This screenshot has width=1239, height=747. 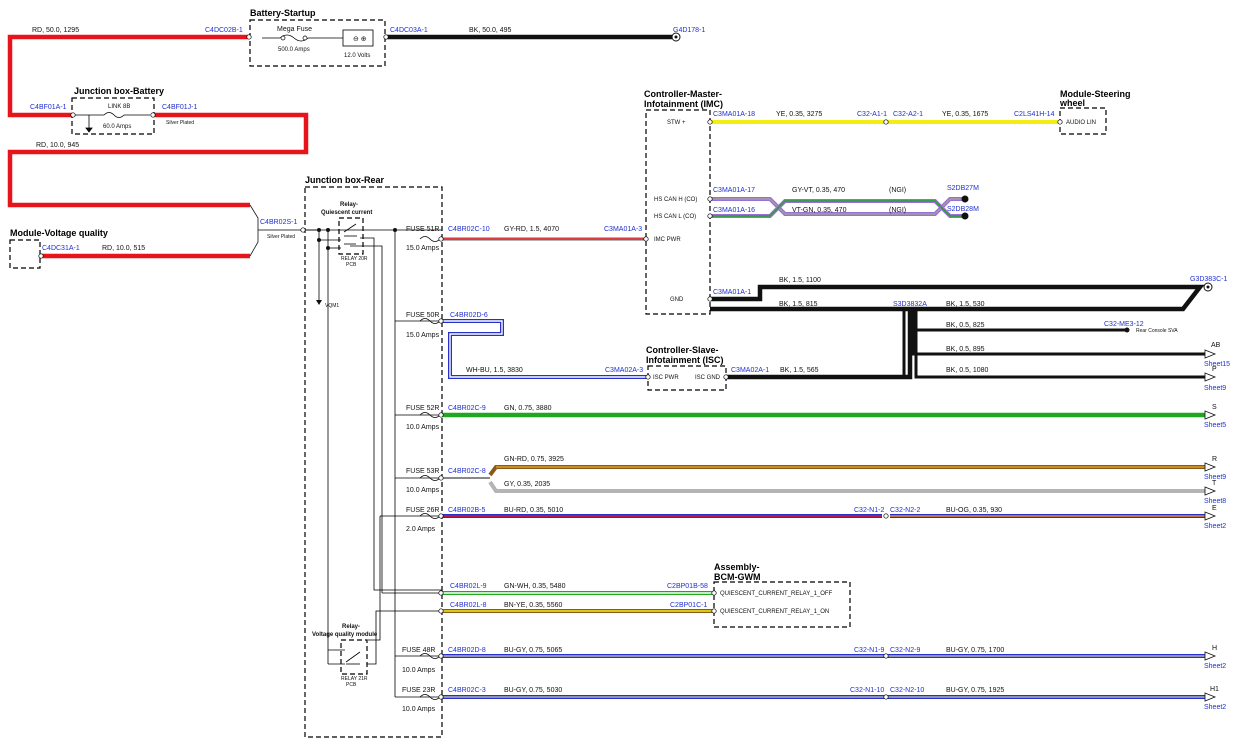 I want to click on wire-label-495: BK, 50.0, 495, so click(x=490, y=30).